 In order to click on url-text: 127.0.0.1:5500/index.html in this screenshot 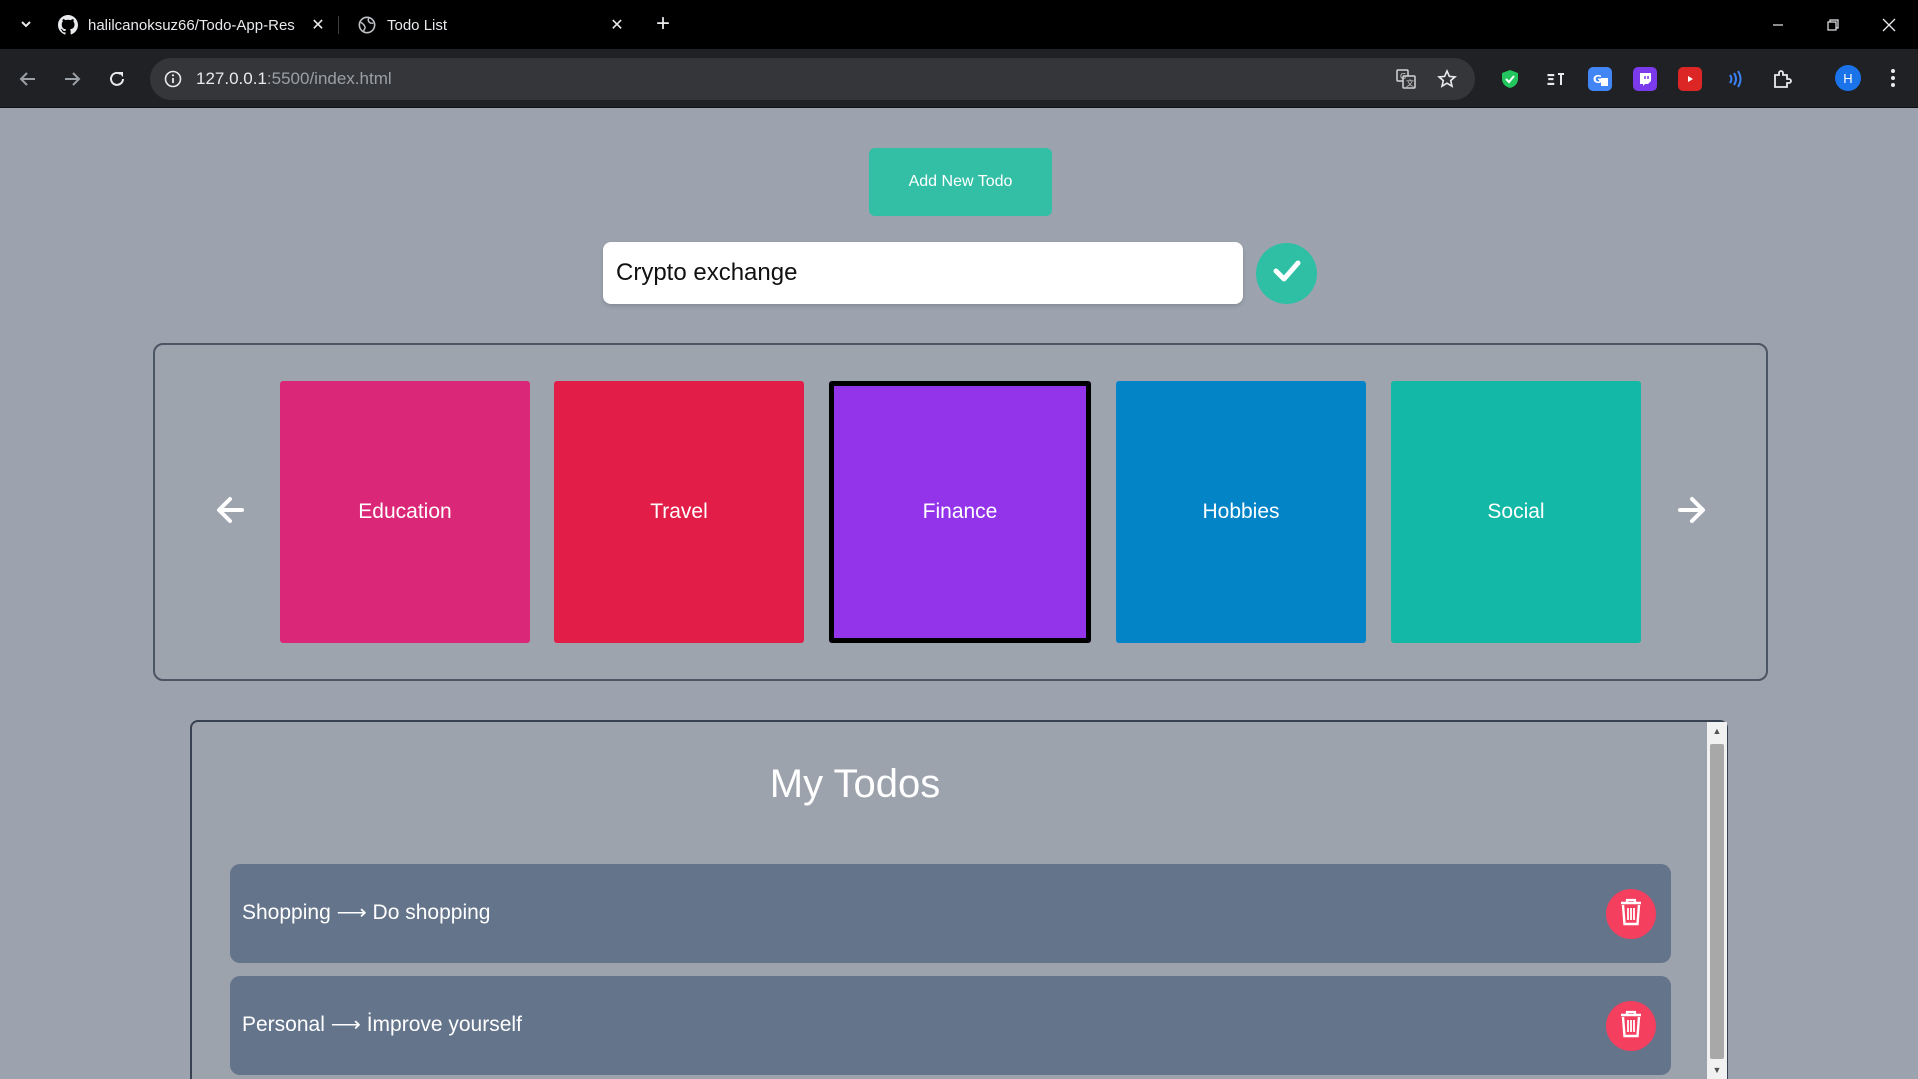, I will do `click(294, 79)`.